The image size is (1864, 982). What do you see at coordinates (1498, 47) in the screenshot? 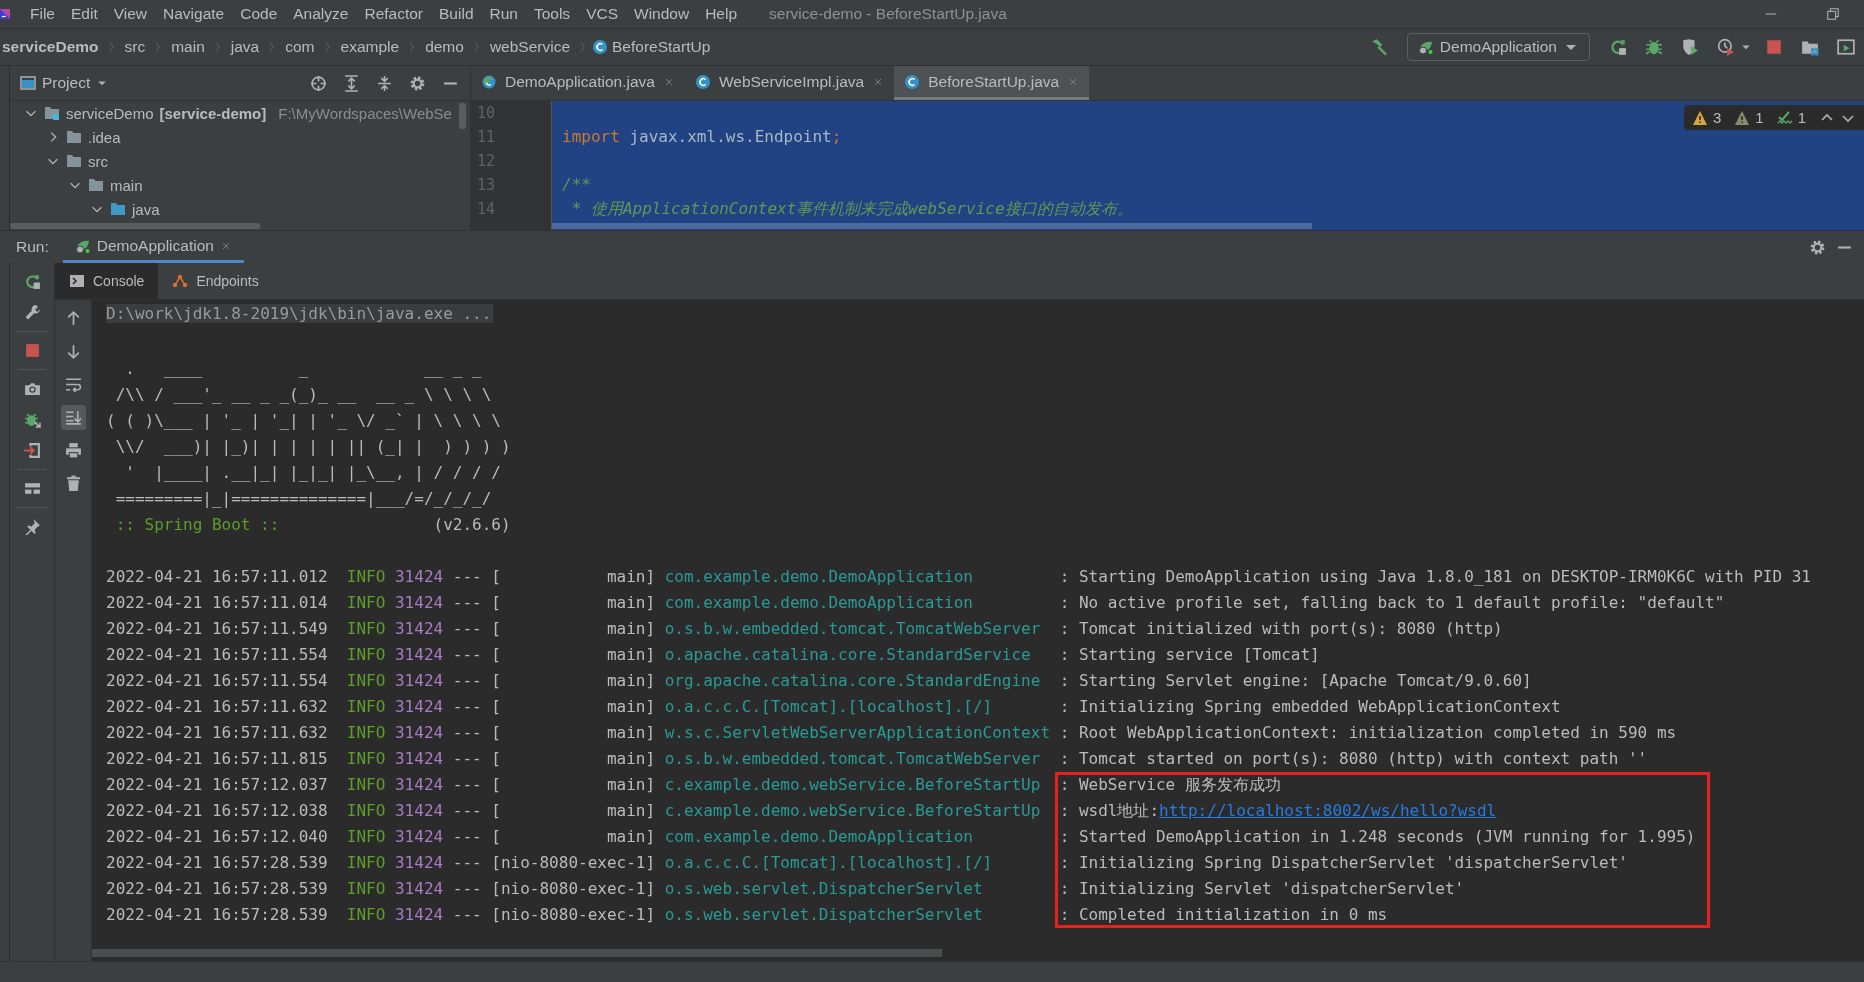
I see `run-config-dropdown: DemoApplication` at bounding box center [1498, 47].